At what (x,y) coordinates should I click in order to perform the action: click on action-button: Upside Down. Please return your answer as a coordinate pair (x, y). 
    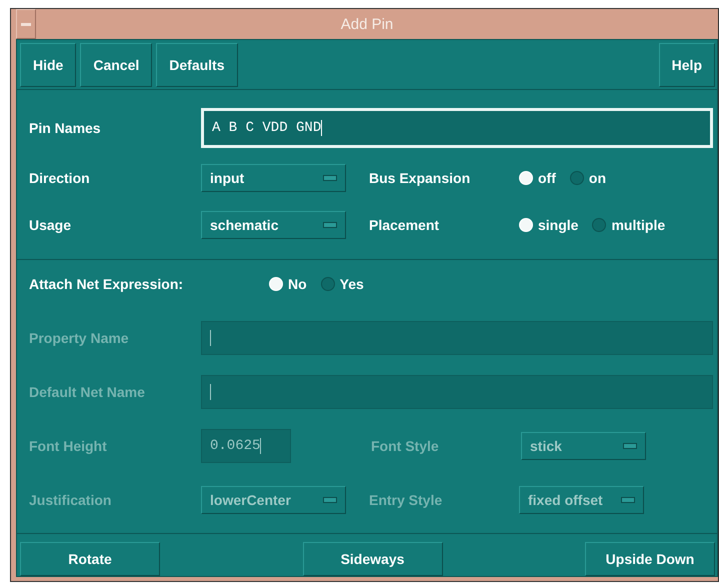
    Looking at the image, I should click on (650, 559).